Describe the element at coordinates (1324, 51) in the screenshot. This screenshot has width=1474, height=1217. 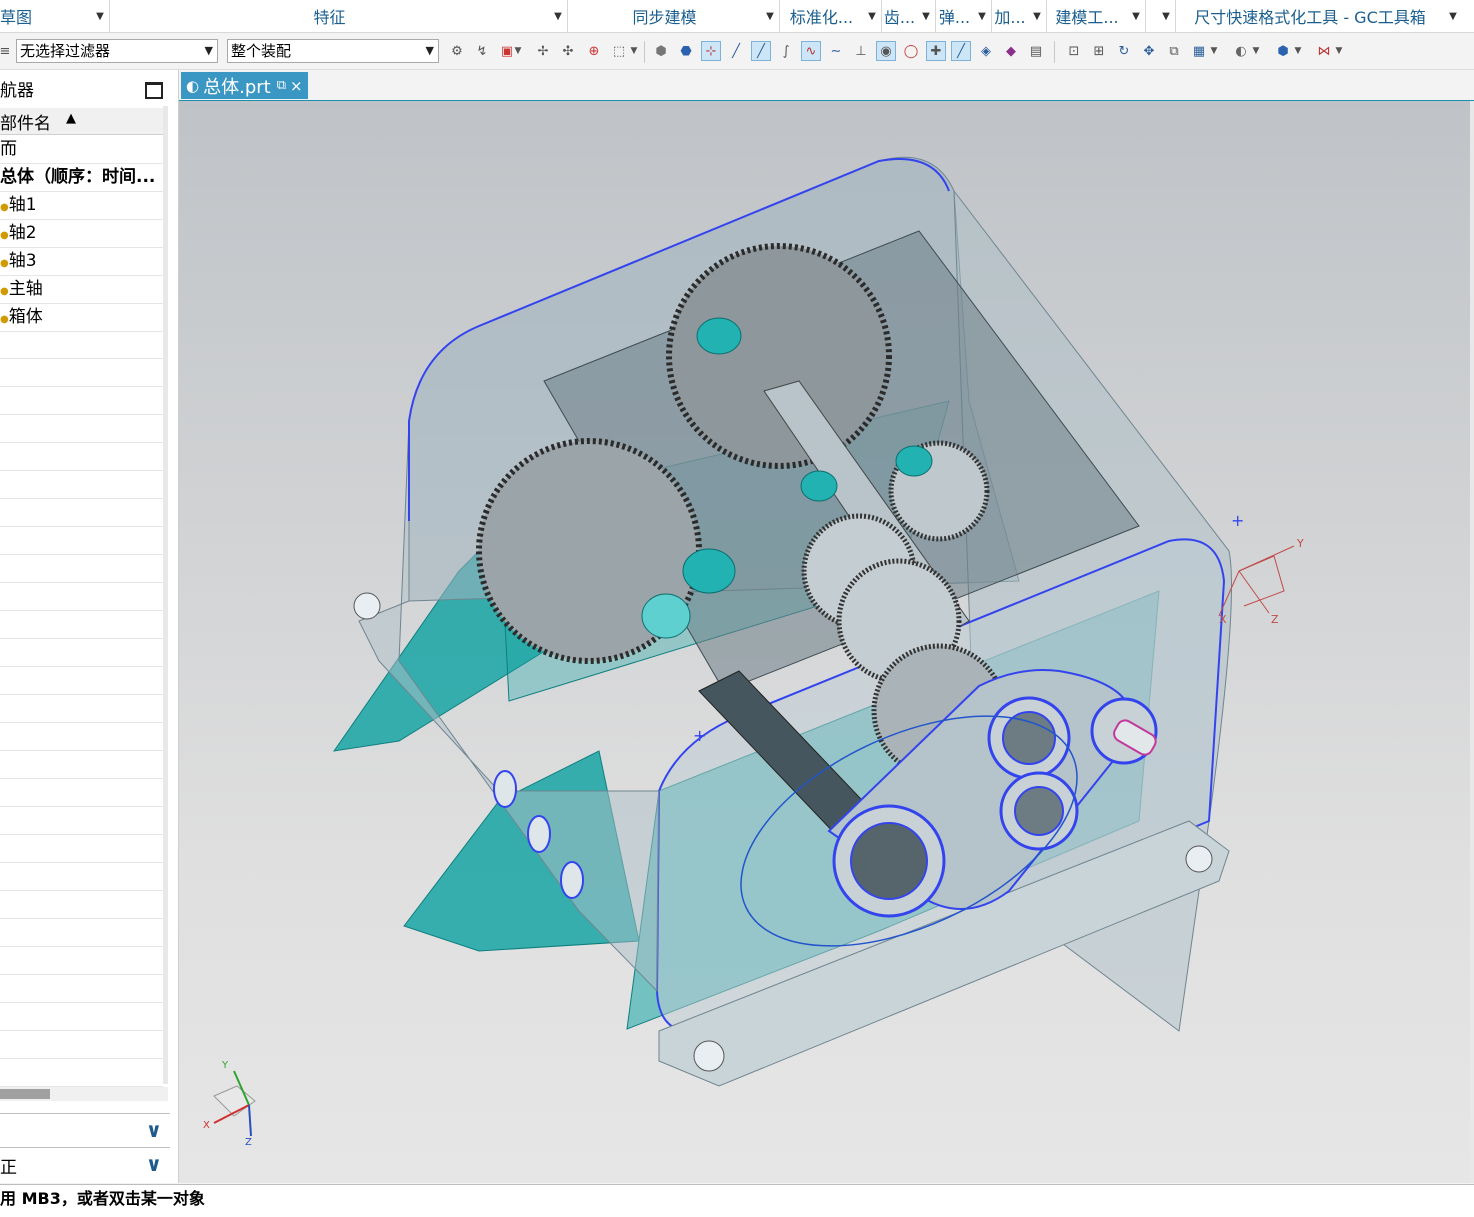
I see `section-view-icon: ⋈` at that location.